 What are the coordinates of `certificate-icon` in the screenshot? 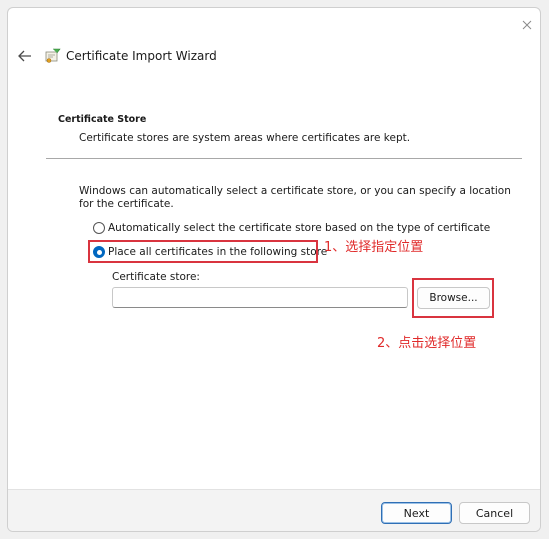 It's located at (53, 55).